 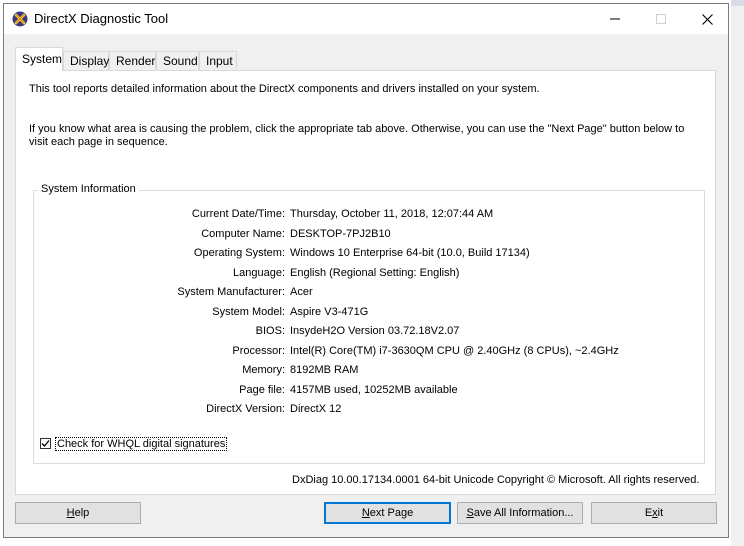 I want to click on info-label: Memory:, so click(x=263, y=370).